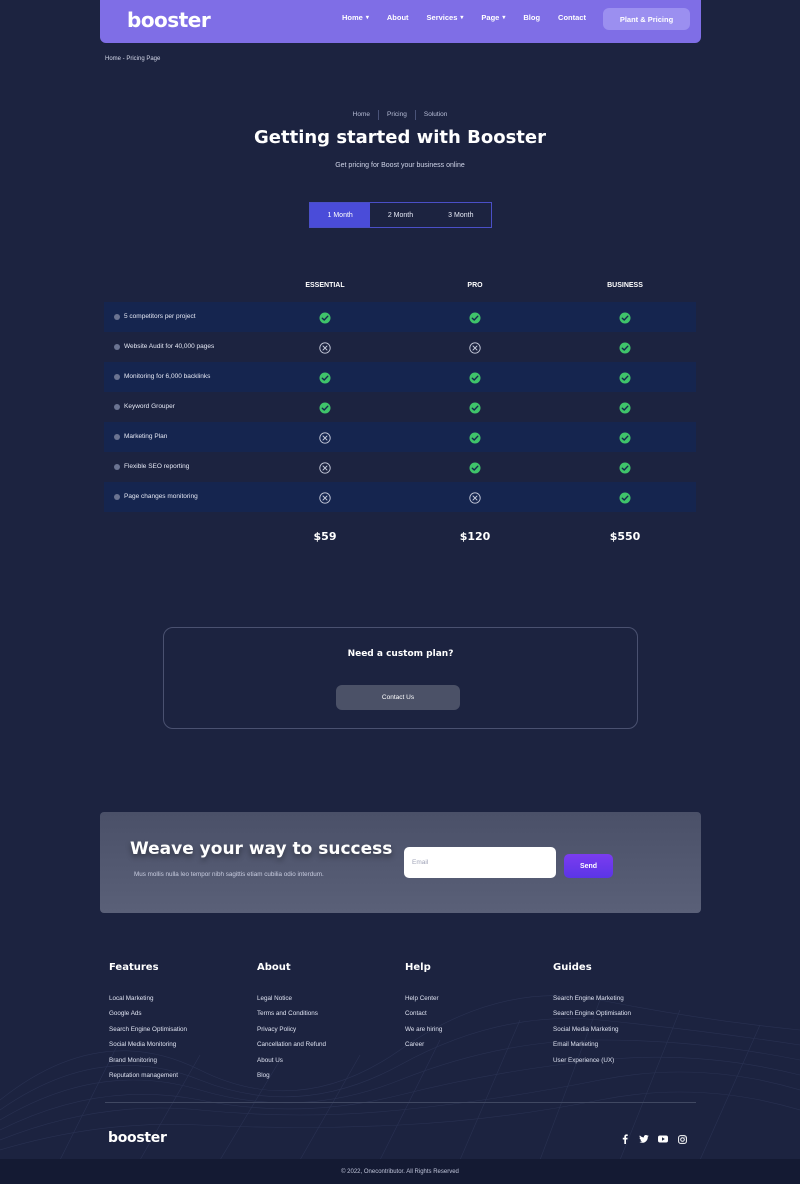  Describe the element at coordinates (646, 19) in the screenshot. I see `plans-pricing-button: Plant & Pricing` at that location.